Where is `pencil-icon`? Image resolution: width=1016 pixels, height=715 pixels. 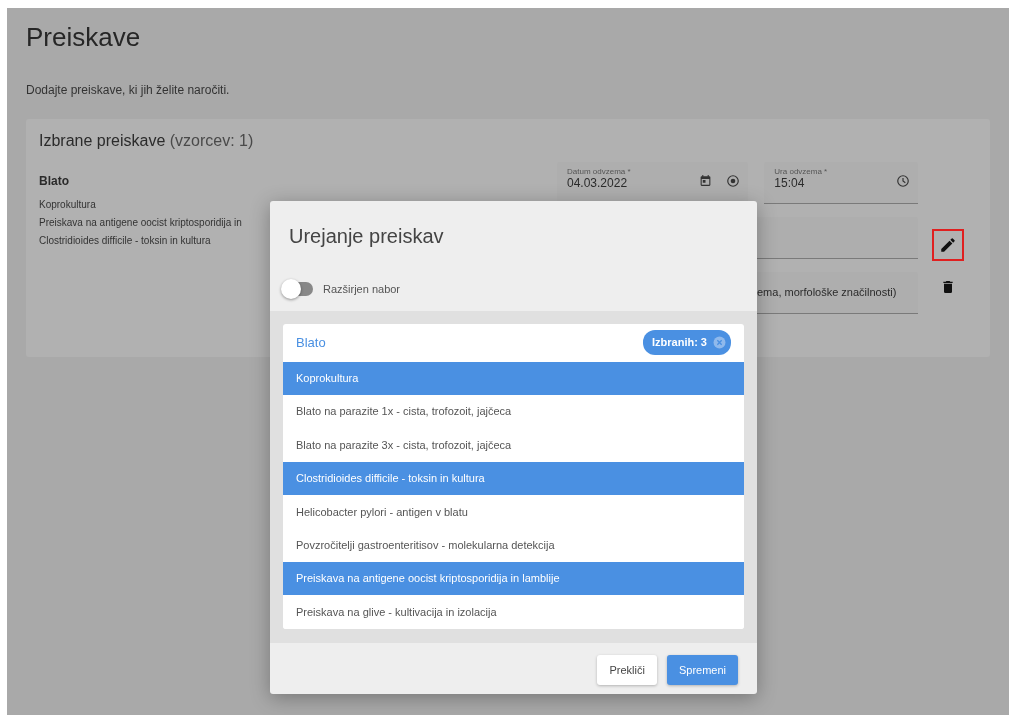 pencil-icon is located at coordinates (947, 245).